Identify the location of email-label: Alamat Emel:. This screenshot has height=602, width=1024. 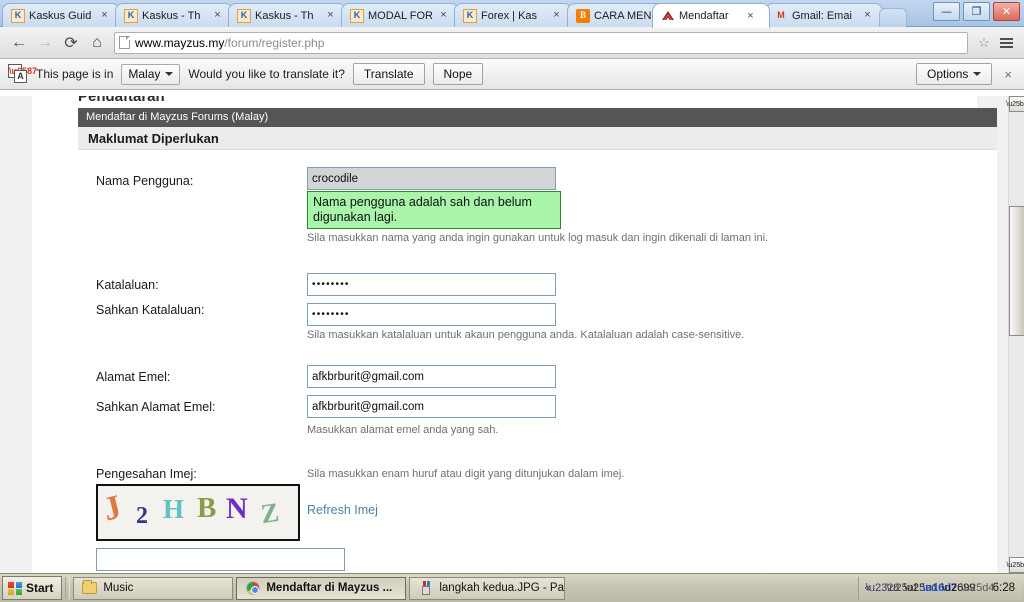
(133, 377).